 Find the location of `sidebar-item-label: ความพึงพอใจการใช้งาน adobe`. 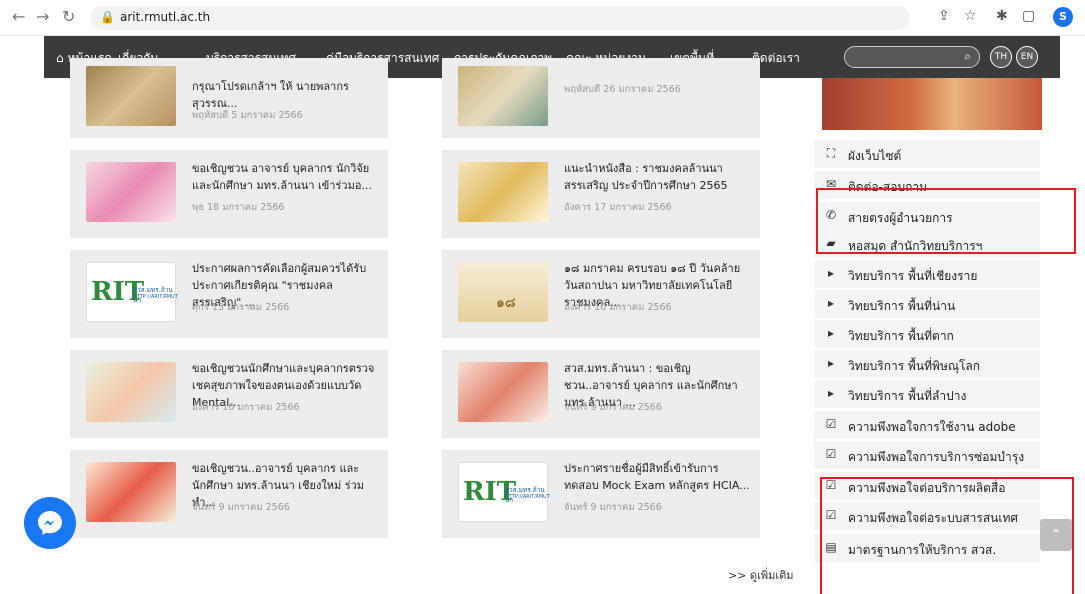

sidebar-item-label: ความพึงพอใจการใช้งาน adobe is located at coordinates (932, 427).